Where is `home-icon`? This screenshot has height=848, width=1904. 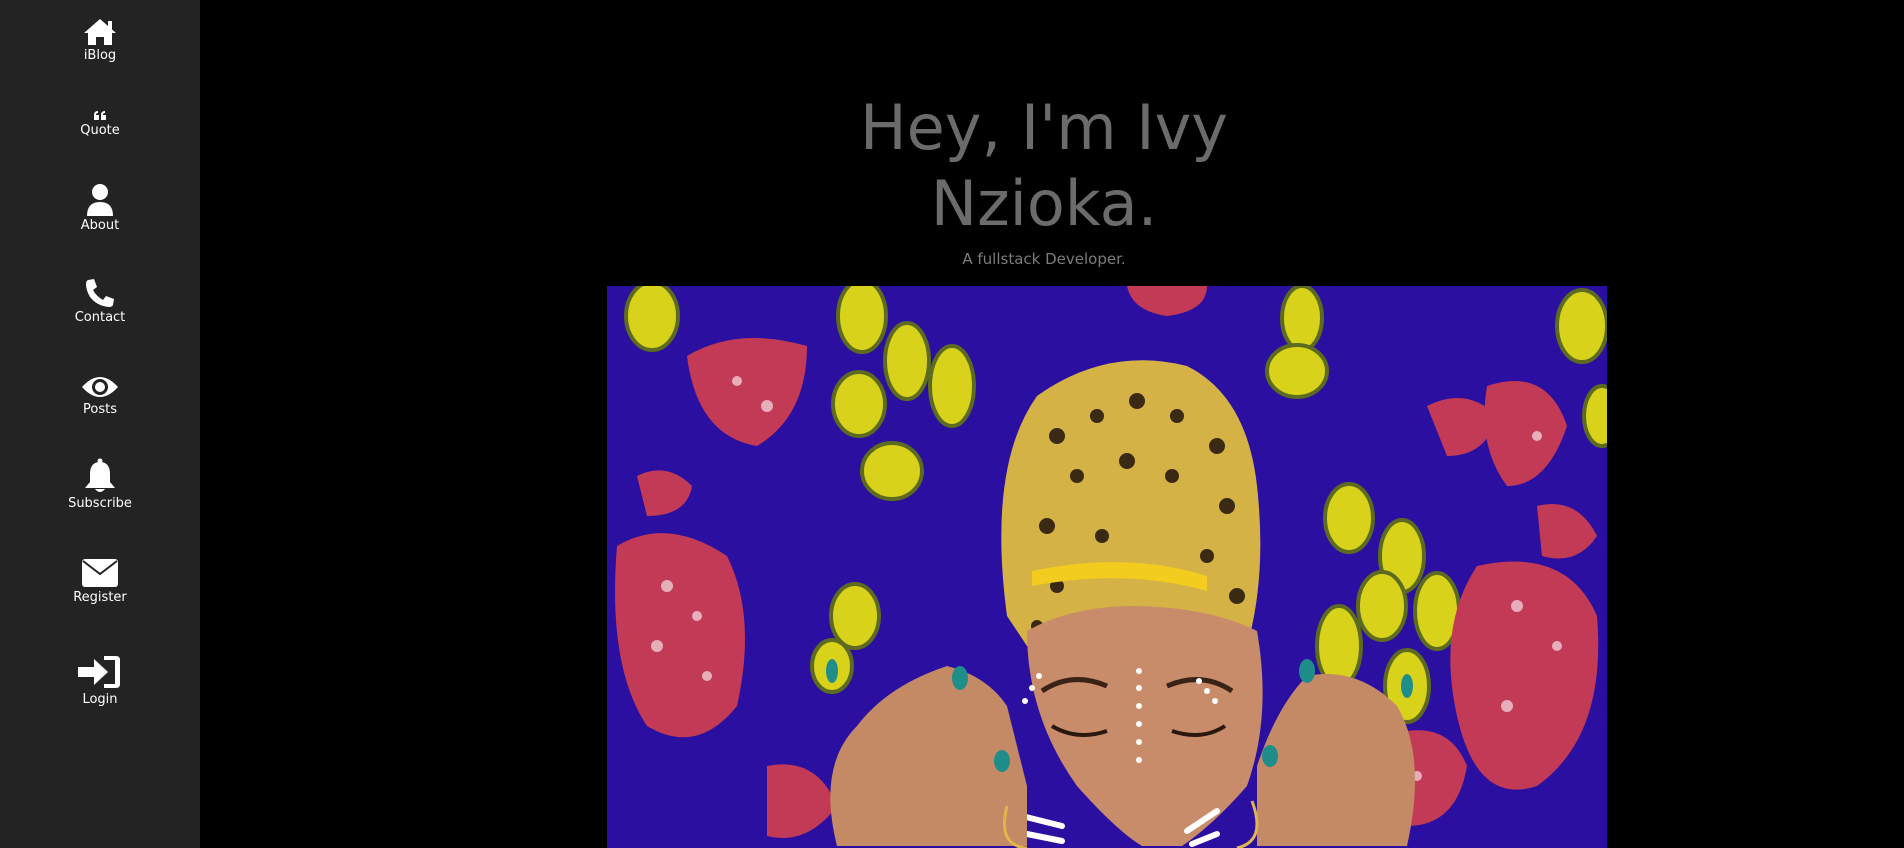
home-icon is located at coordinates (100, 31).